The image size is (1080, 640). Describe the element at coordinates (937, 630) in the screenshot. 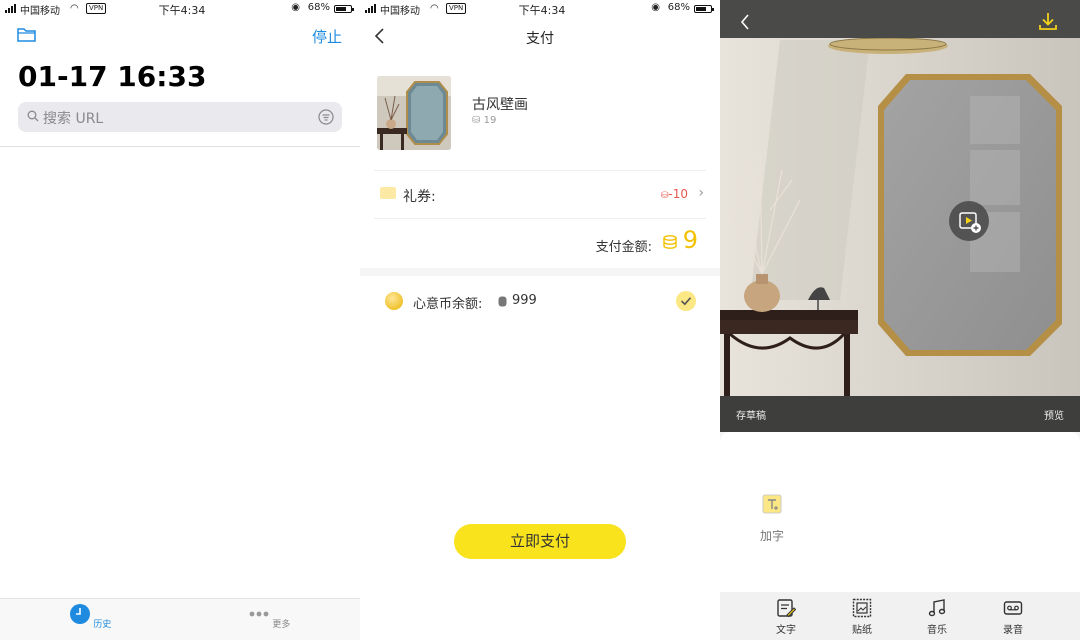

I see `tool-music-label: 音乐` at that location.